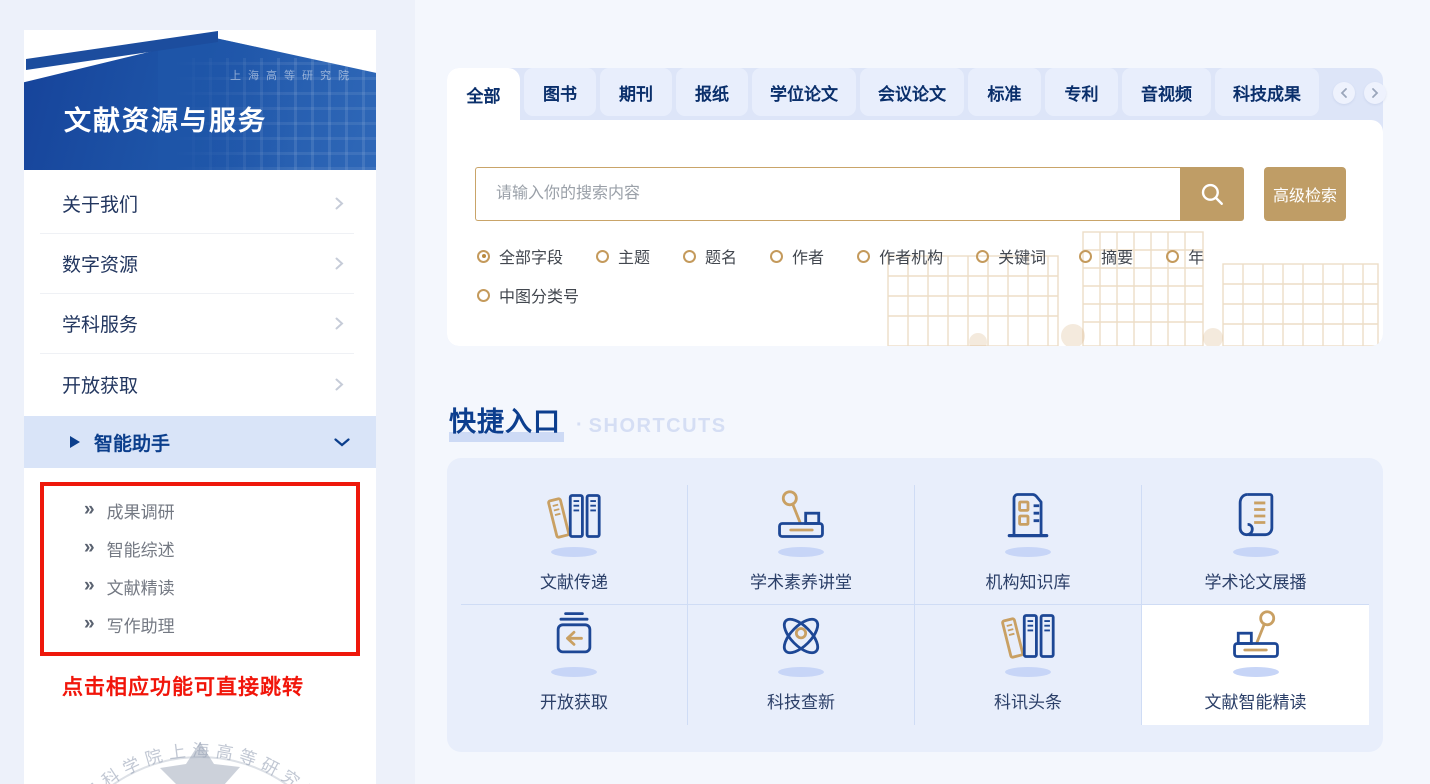  What do you see at coordinates (657, 426) in the screenshot?
I see `section-subtitle: SHORTCUTS` at bounding box center [657, 426].